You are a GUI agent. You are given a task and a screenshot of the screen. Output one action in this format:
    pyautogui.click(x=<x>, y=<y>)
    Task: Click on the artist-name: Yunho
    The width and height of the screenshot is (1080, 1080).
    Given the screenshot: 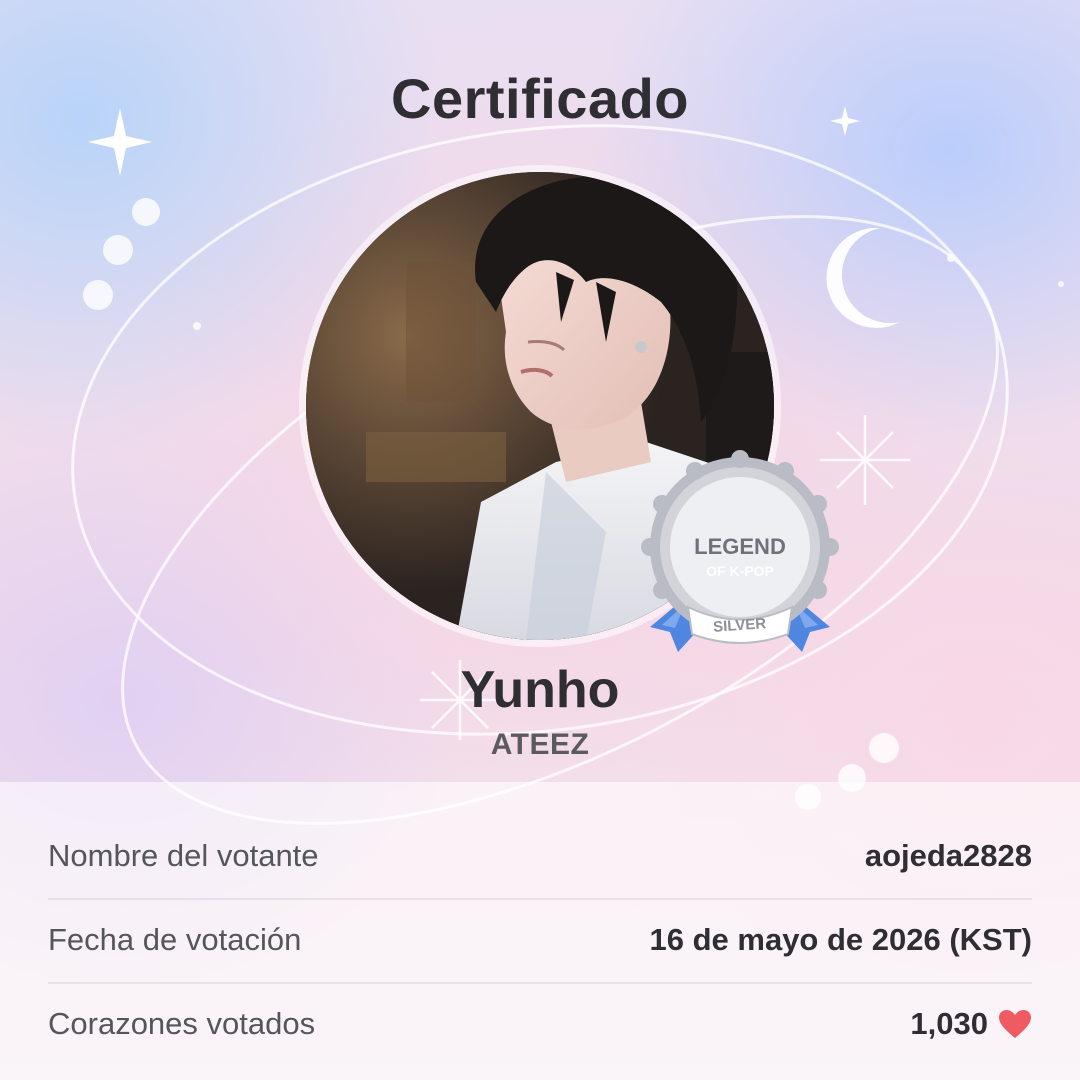 What is the action you would take?
    pyautogui.click(x=540, y=690)
    